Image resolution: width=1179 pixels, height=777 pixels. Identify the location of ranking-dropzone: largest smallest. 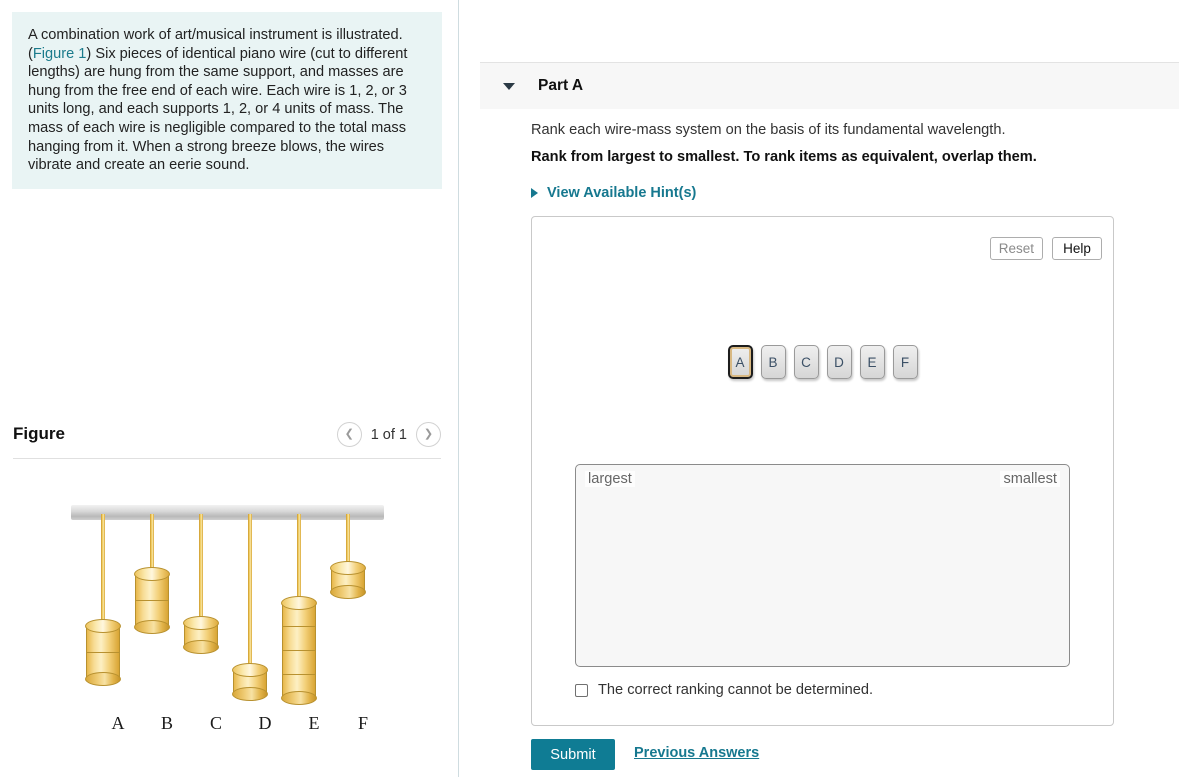
(822, 565).